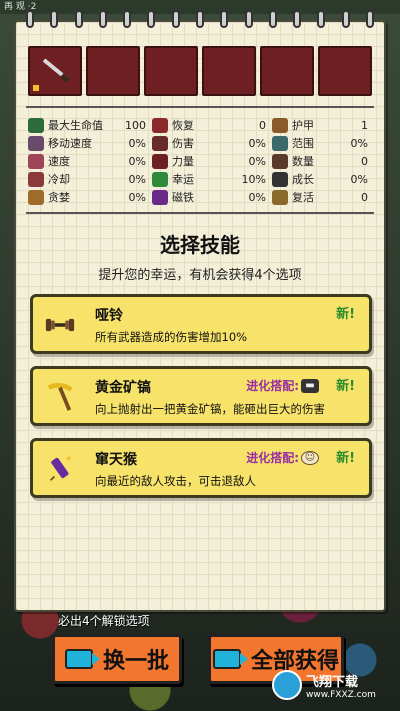 This screenshot has width=400, height=711. I want to click on notebook-rings, so click(200, 19).